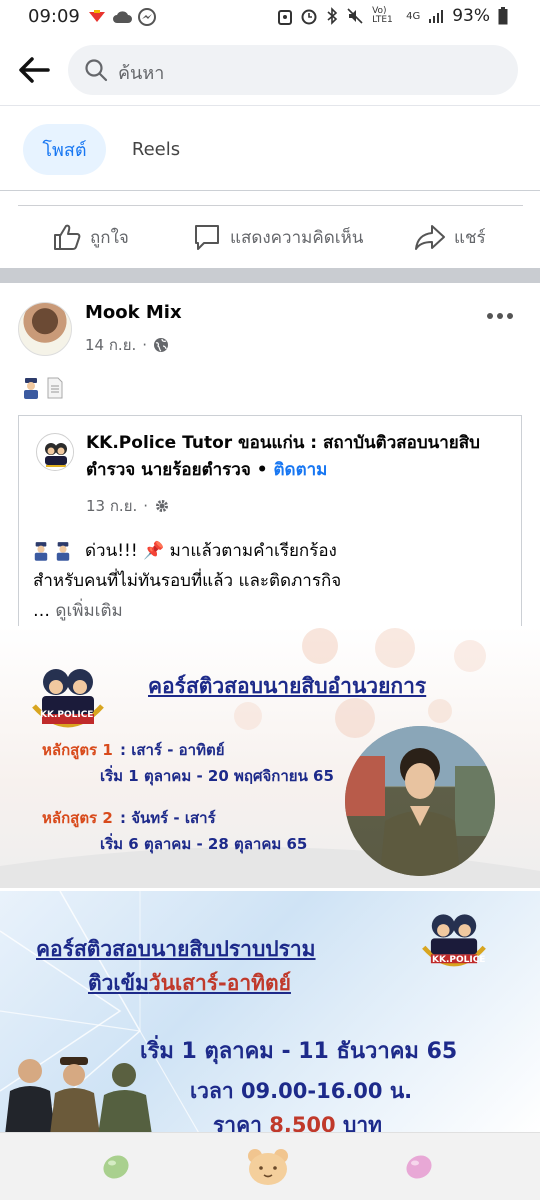 This screenshot has width=540, height=1200. Describe the element at coordinates (77, 818) in the screenshot. I see `course2-label: หลักสูตร 2` at that location.